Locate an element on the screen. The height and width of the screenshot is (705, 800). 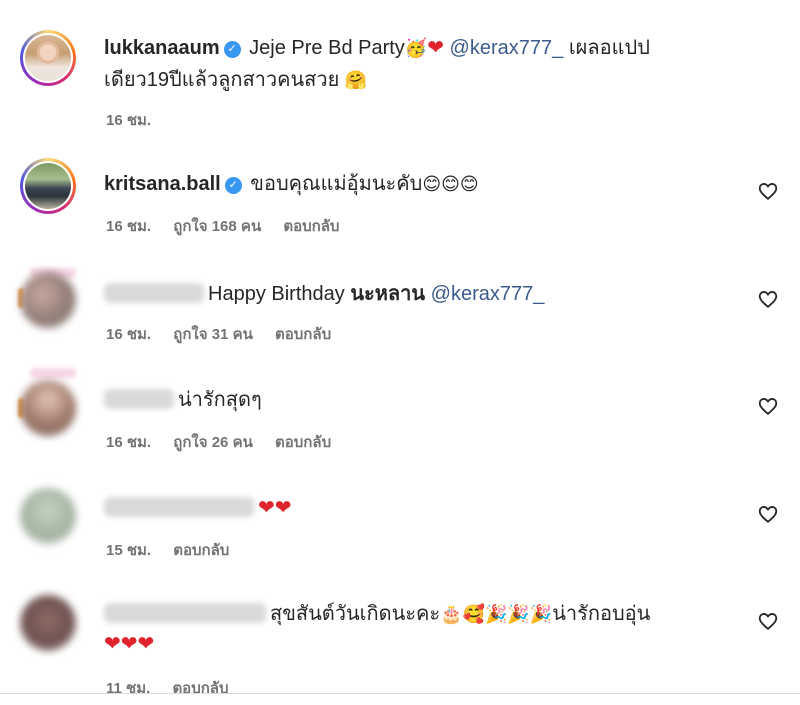
heart-emoji: ❤ is located at coordinates (435, 48).